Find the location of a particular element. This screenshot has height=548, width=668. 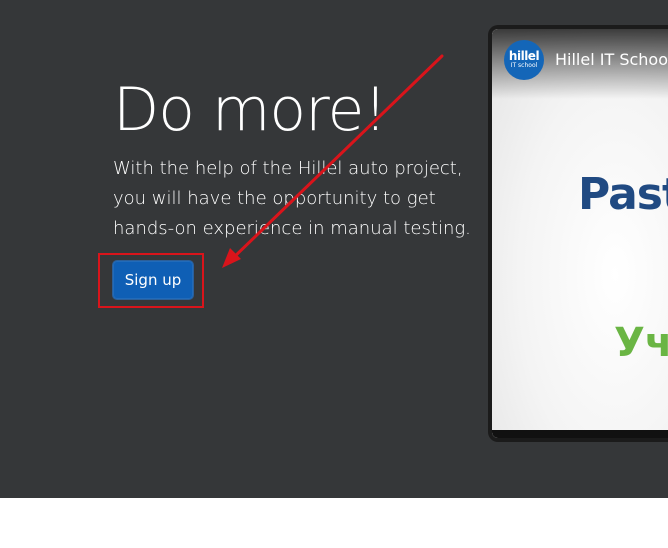

signup-button: Sign up is located at coordinates (153, 280).